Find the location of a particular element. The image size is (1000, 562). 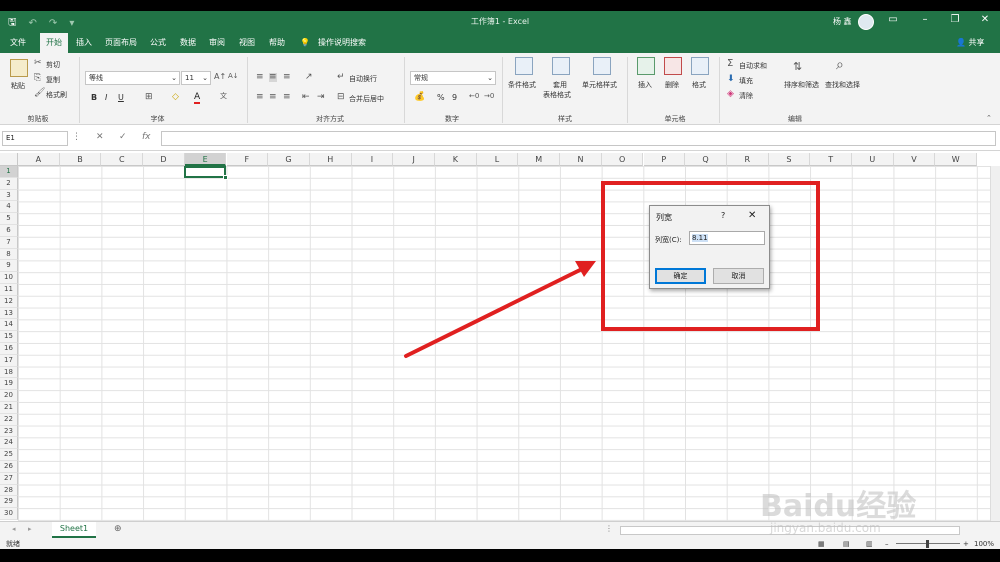

column-header: J is located at coordinates (414, 159).